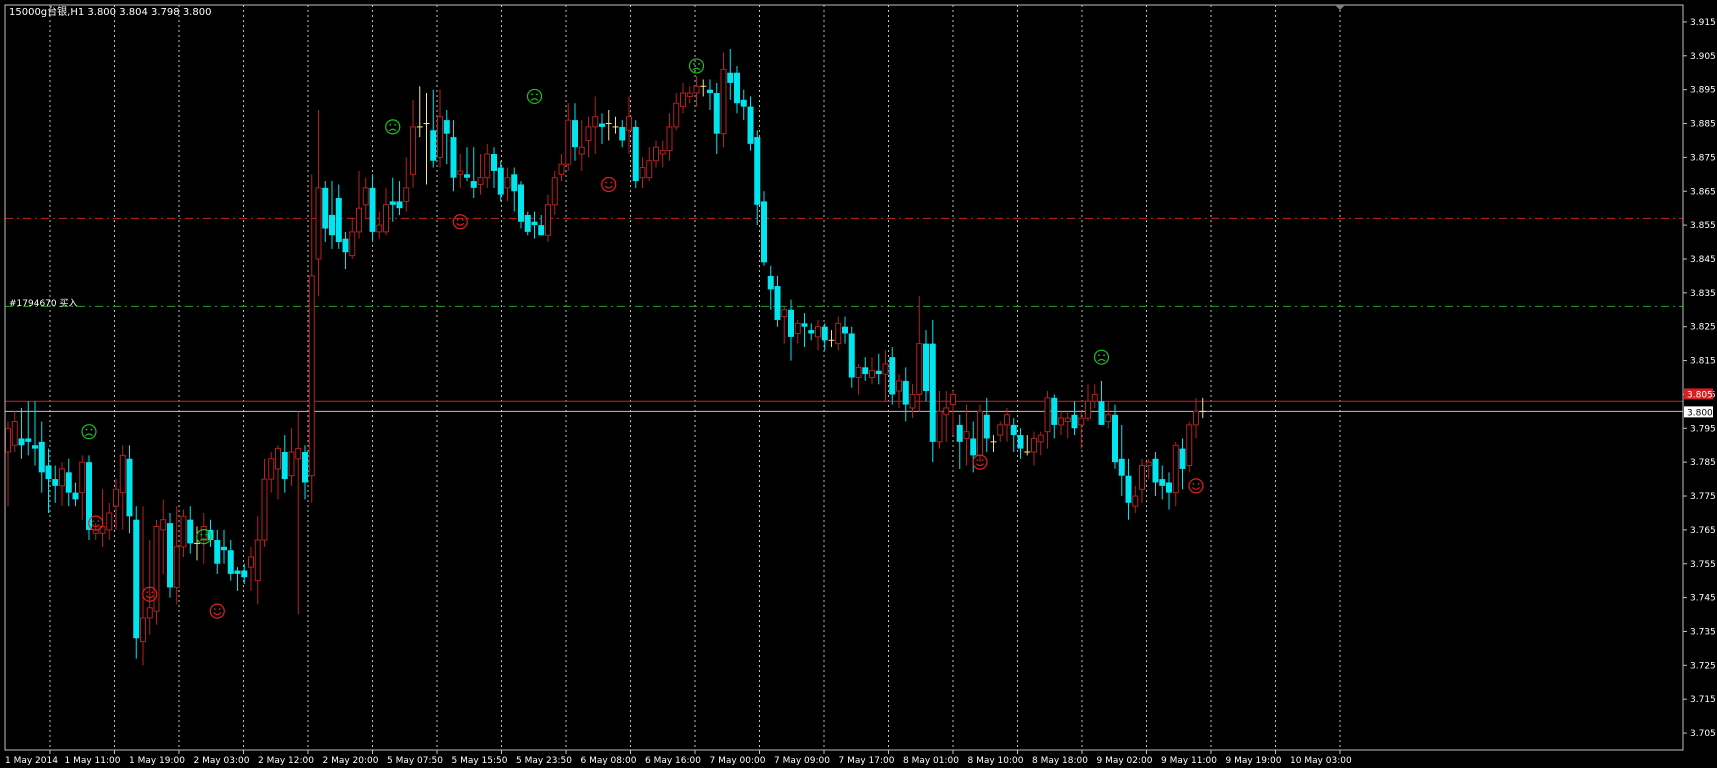  I want to click on price-tick-label: 3.775, so click(1703, 497).